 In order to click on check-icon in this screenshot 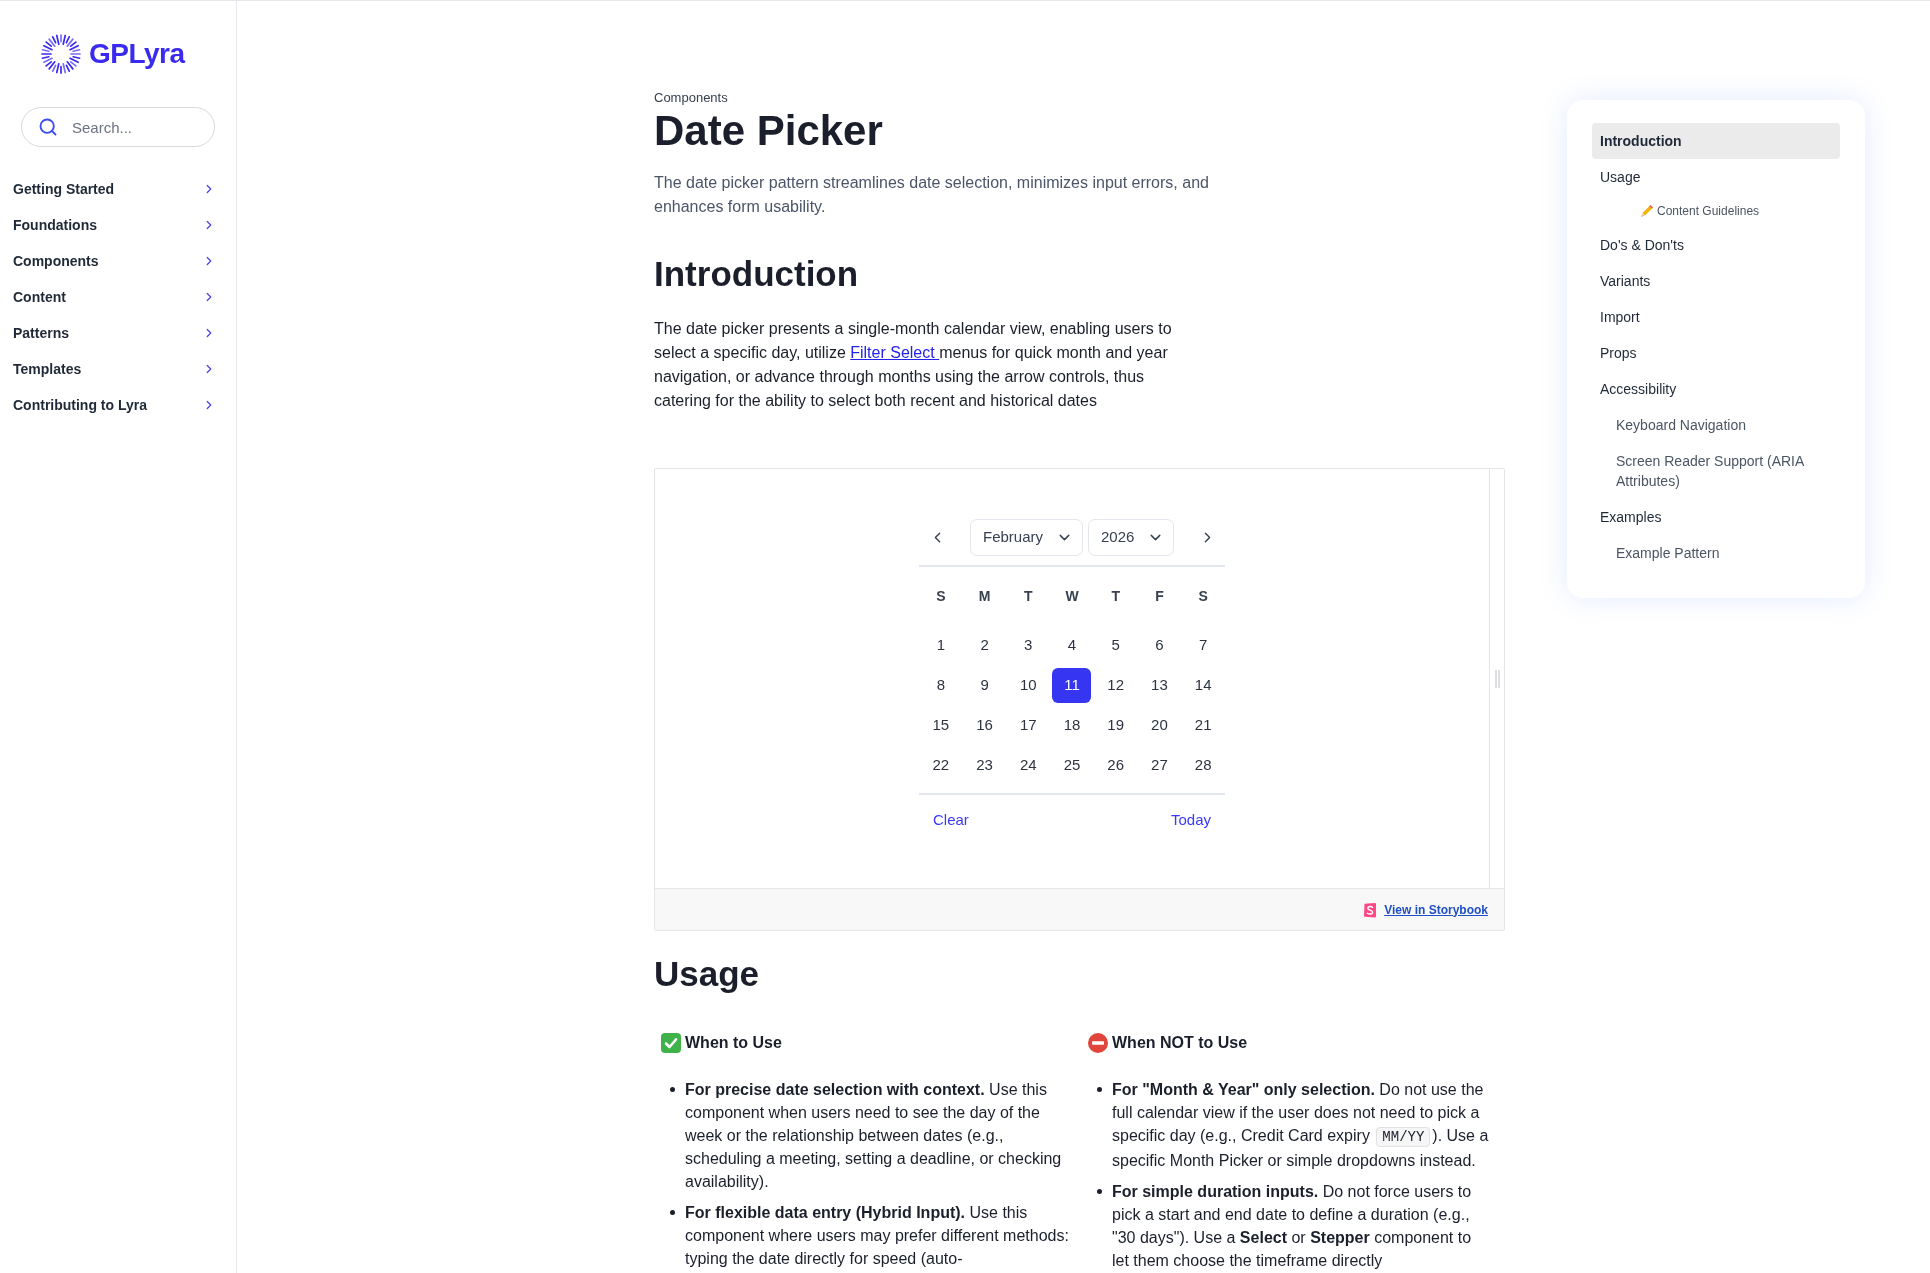, I will do `click(671, 1043)`.